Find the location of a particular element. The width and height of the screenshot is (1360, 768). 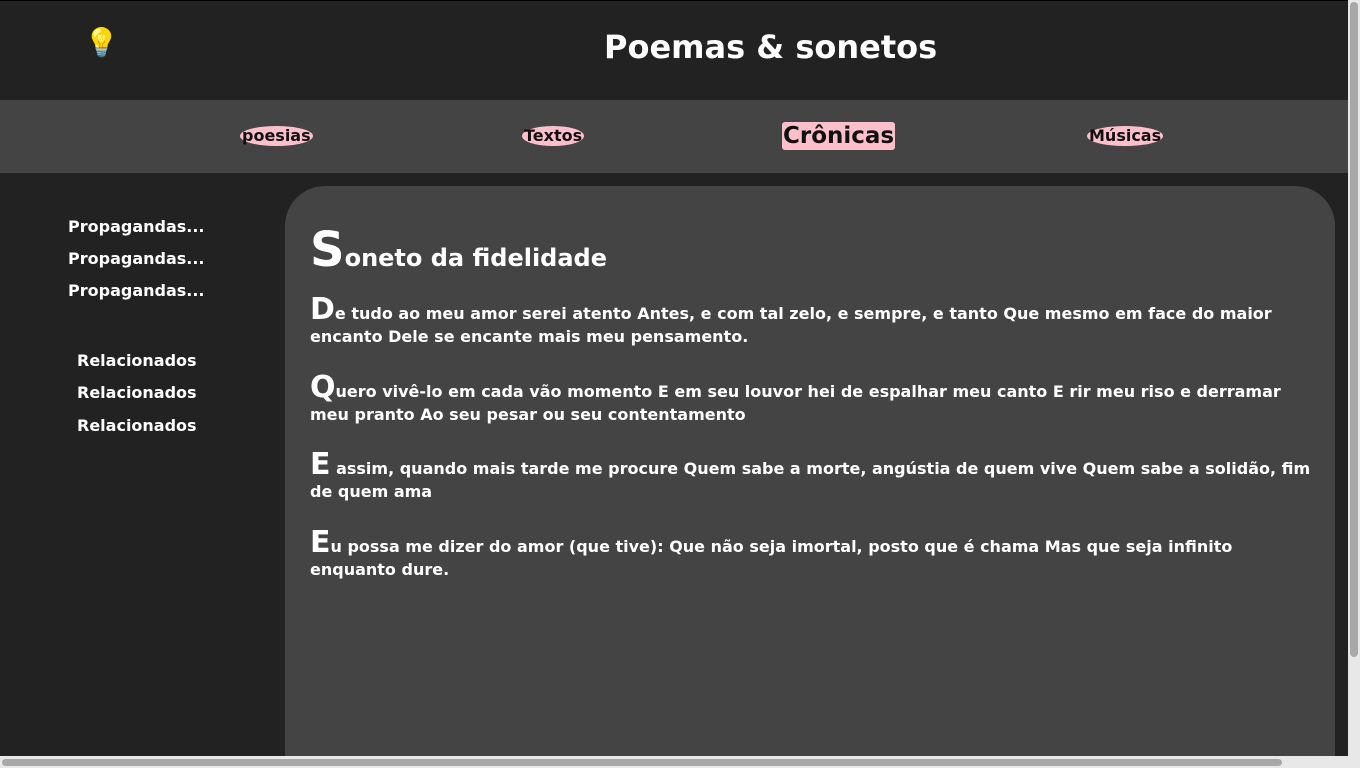

horizontal-scrollbar-thumb is located at coordinates (642, 762).